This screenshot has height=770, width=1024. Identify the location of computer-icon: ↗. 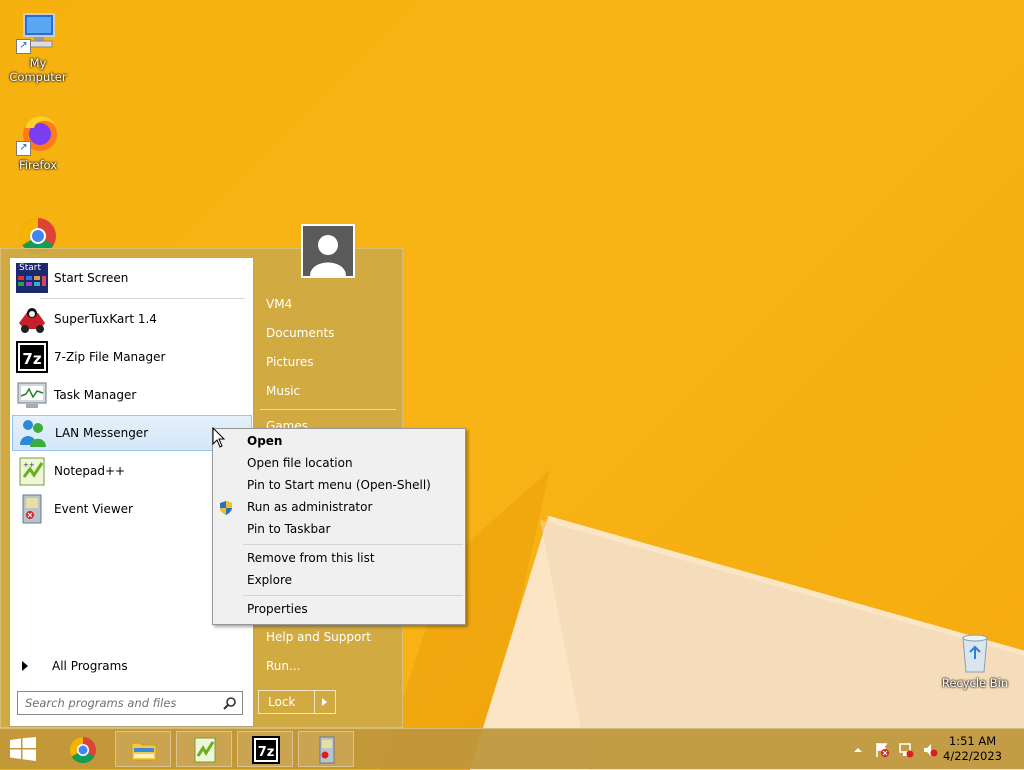
(38, 32).